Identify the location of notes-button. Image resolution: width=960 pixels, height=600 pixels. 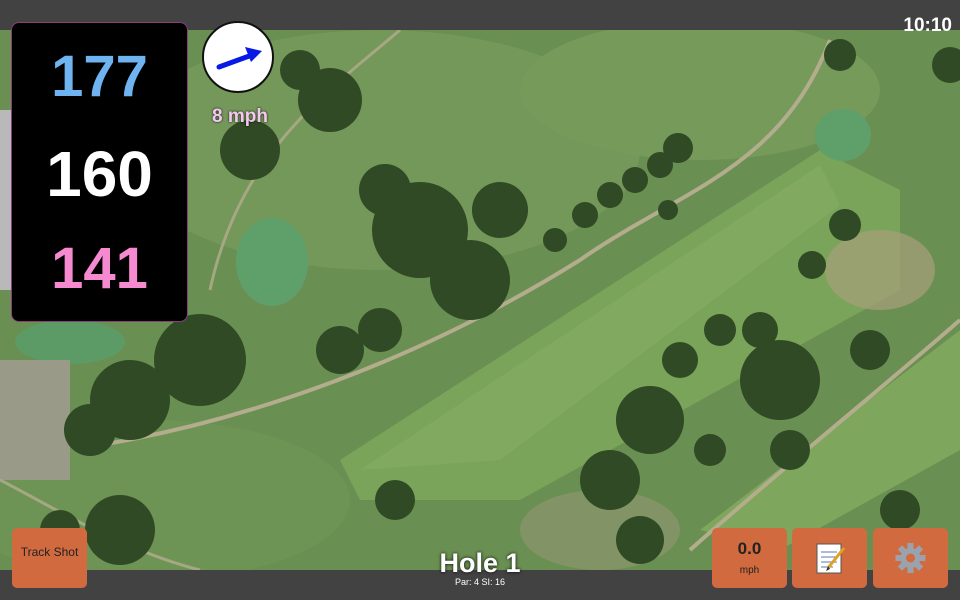
(829, 558).